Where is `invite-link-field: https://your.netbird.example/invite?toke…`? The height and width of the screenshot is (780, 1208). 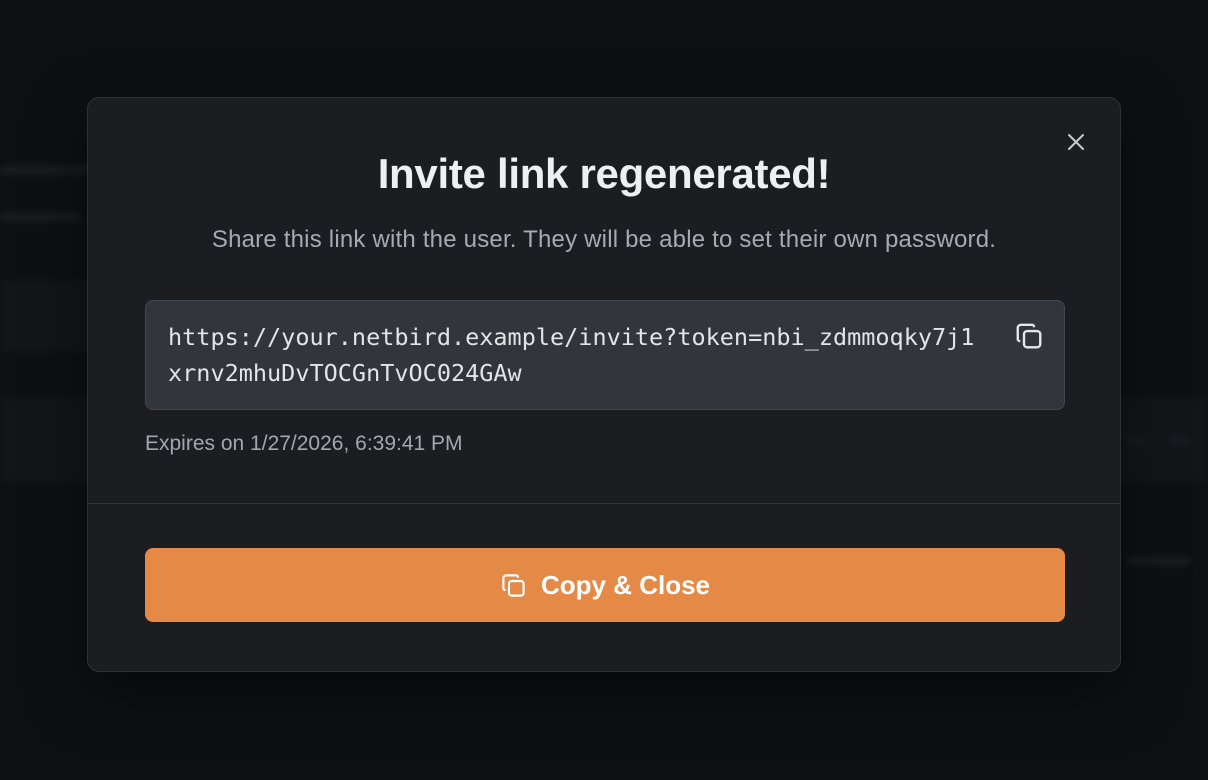
invite-link-field: https://your.netbird.example/invite?toke… is located at coordinates (605, 355).